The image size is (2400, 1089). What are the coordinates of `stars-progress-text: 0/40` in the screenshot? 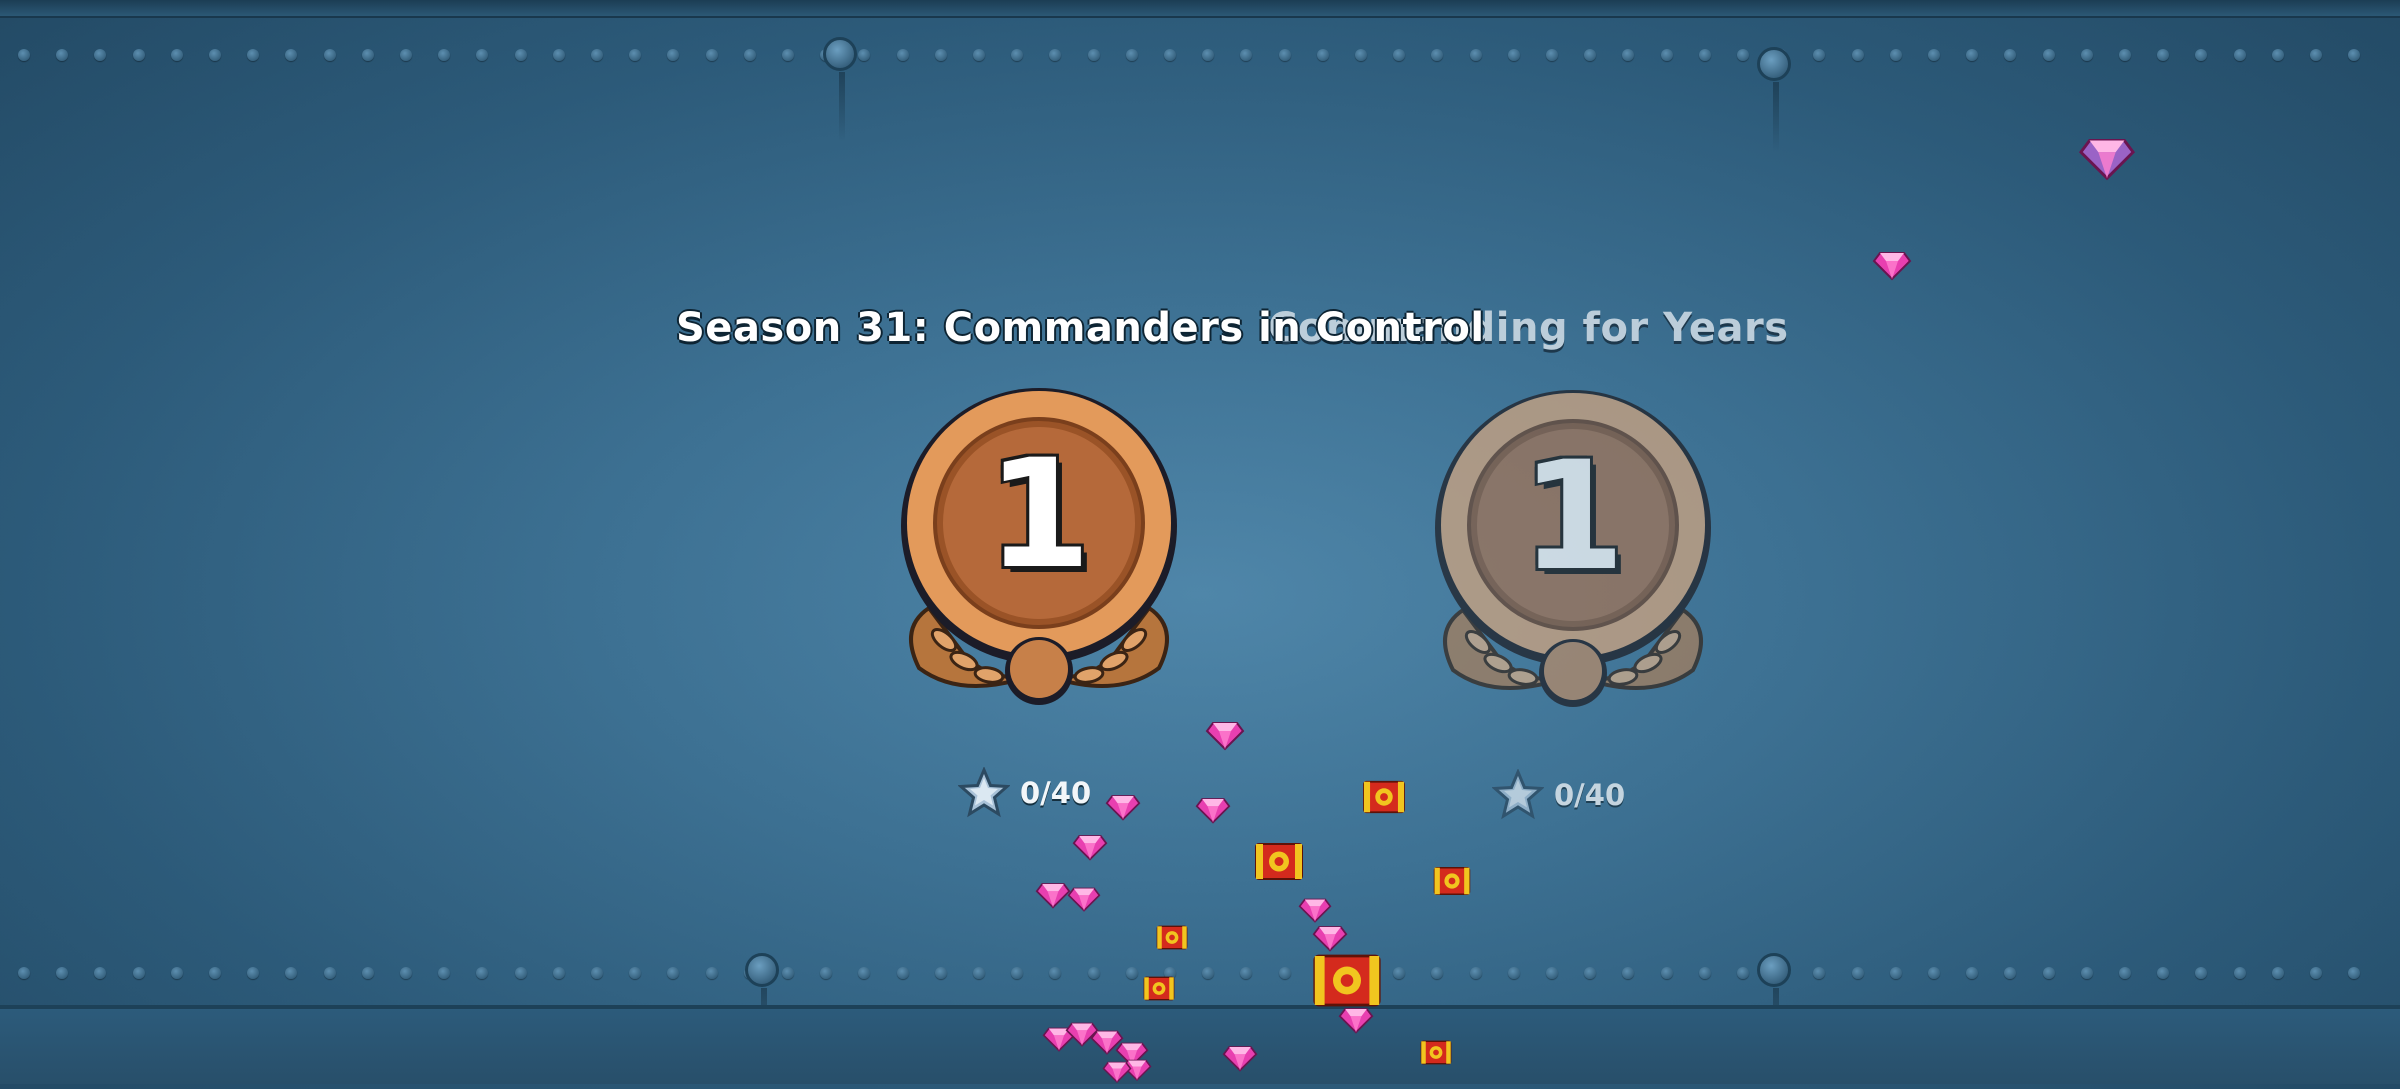 It's located at (1056, 793).